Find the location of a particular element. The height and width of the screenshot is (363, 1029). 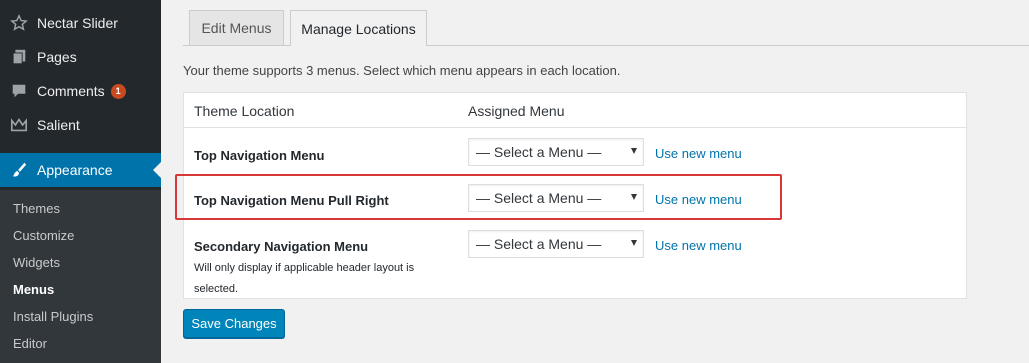

active-menu-arrow is located at coordinates (157, 170).